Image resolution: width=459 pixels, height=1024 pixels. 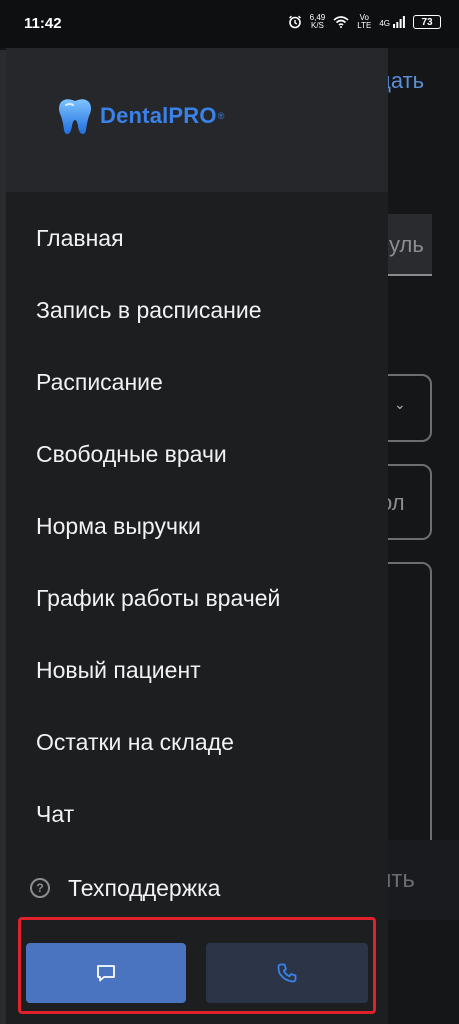 I want to click on signal-bars-icon, so click(x=399, y=22).